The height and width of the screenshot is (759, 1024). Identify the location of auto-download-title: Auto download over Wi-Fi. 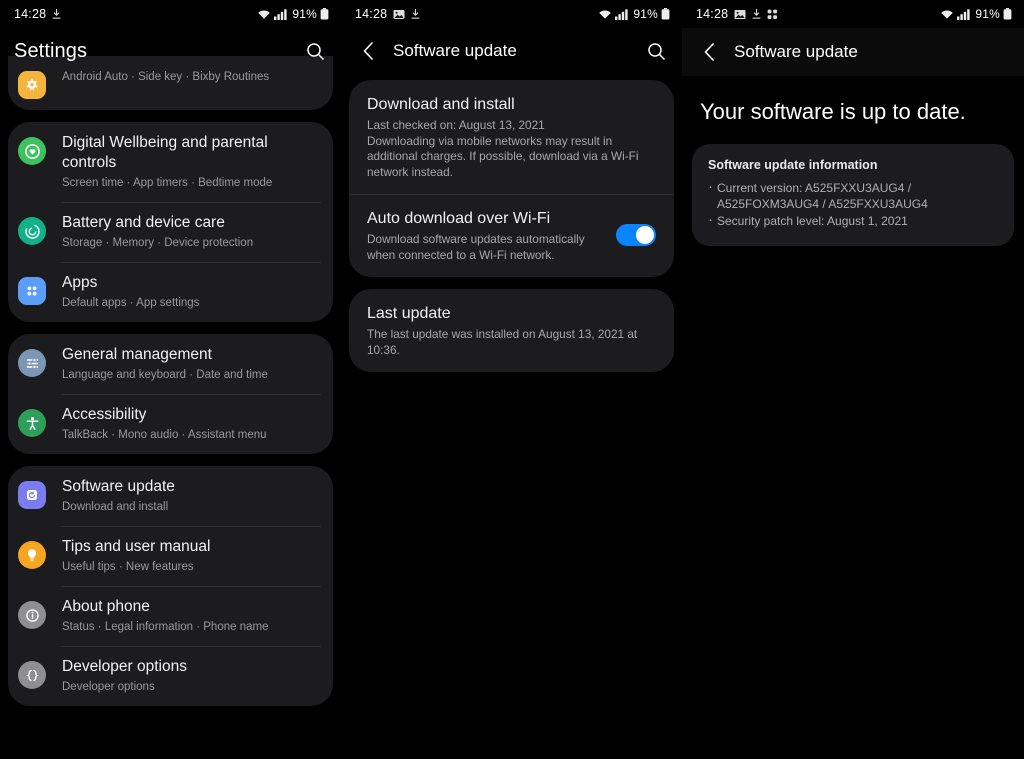
(459, 218).